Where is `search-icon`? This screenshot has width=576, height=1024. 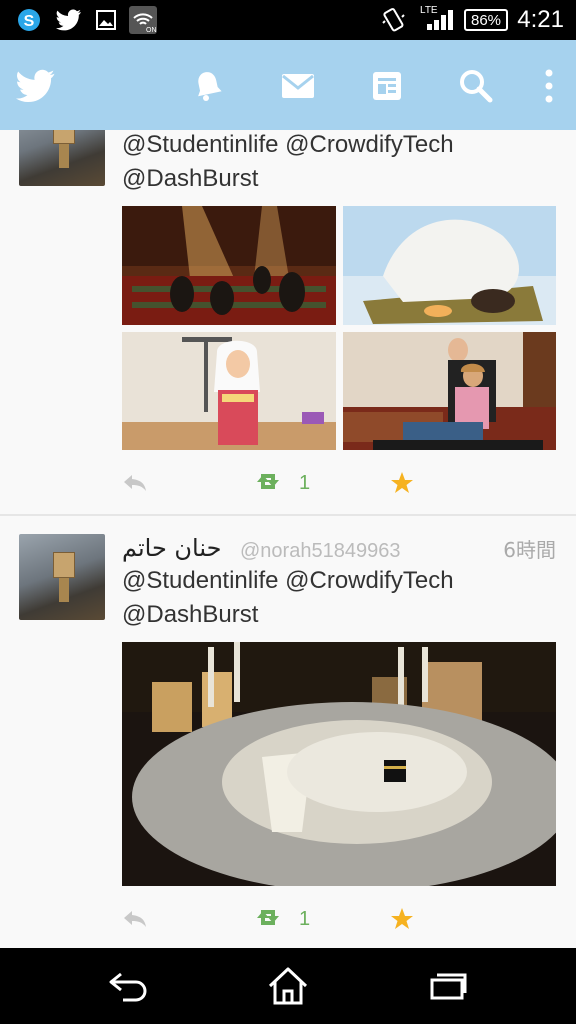 search-icon is located at coordinates (476, 86).